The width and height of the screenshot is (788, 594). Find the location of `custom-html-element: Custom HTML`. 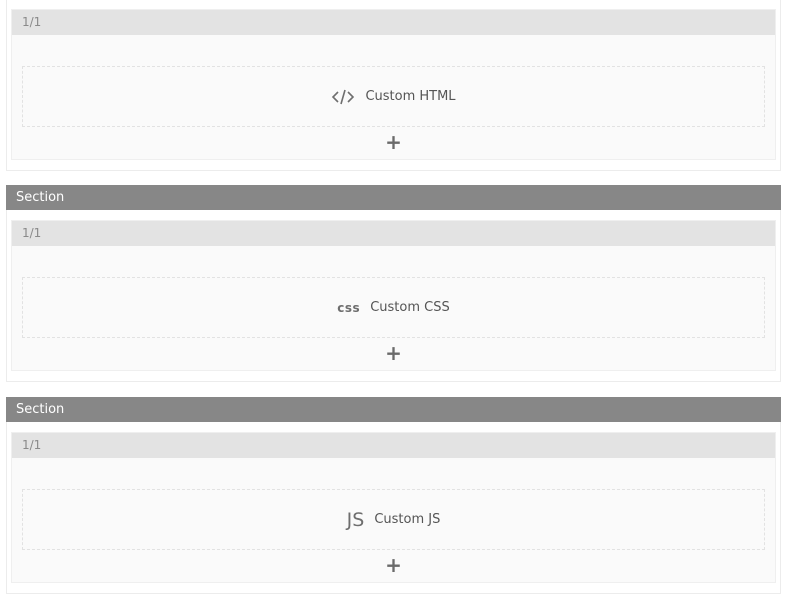

custom-html-element: Custom HTML is located at coordinates (393, 96).